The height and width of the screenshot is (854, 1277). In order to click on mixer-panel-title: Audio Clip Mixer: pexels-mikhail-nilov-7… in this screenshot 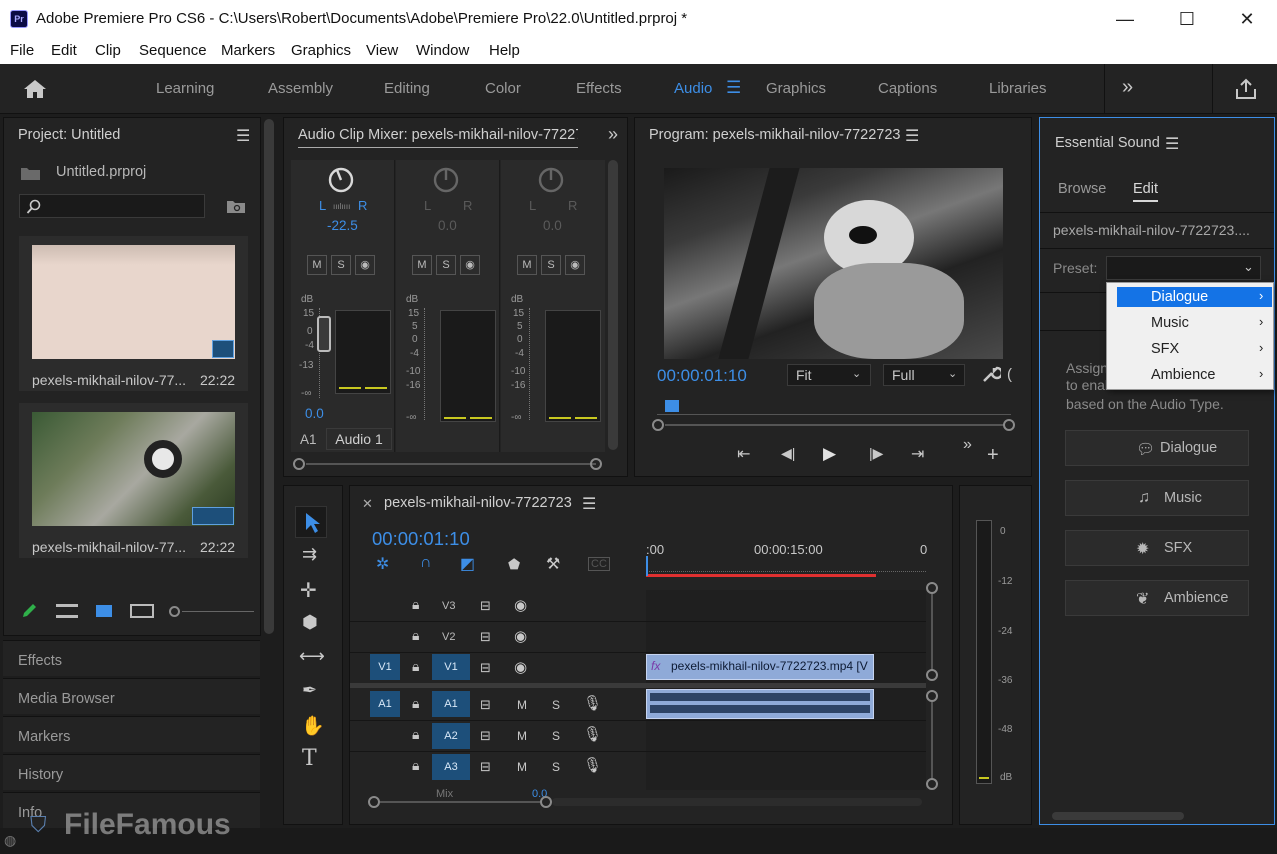, I will do `click(438, 137)`.